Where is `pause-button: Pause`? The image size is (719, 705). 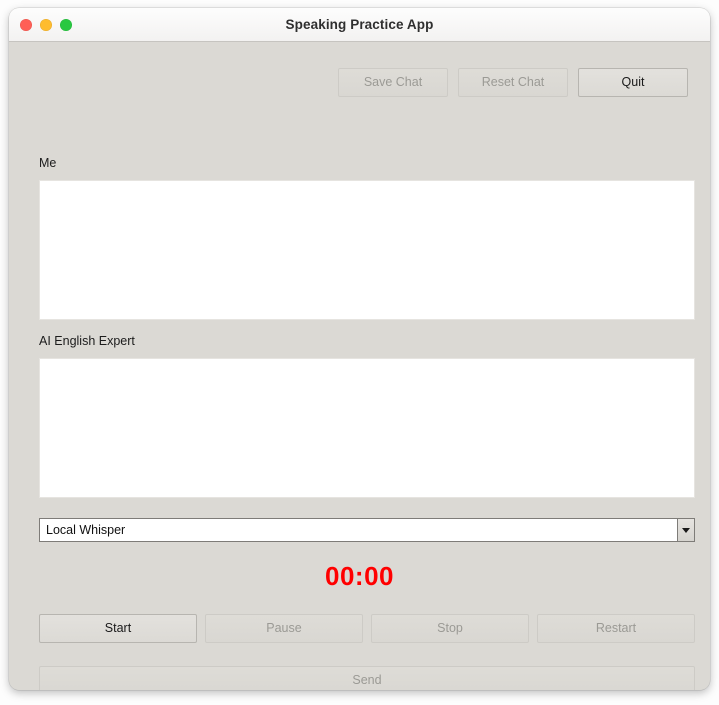
pause-button: Pause is located at coordinates (284, 628).